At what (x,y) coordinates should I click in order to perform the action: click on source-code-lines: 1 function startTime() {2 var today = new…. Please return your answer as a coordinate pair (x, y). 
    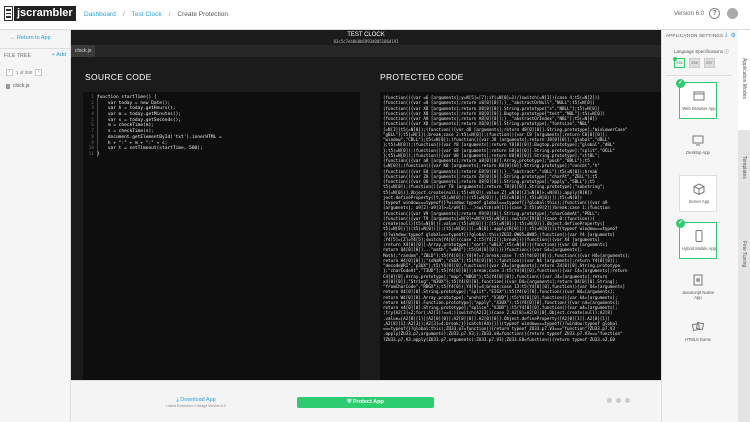
    Looking at the image, I should click on (221, 126).